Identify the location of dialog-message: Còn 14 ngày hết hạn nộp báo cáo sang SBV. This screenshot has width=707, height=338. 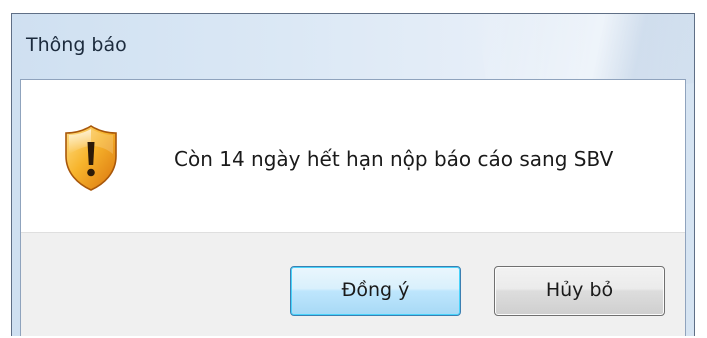
(394, 159).